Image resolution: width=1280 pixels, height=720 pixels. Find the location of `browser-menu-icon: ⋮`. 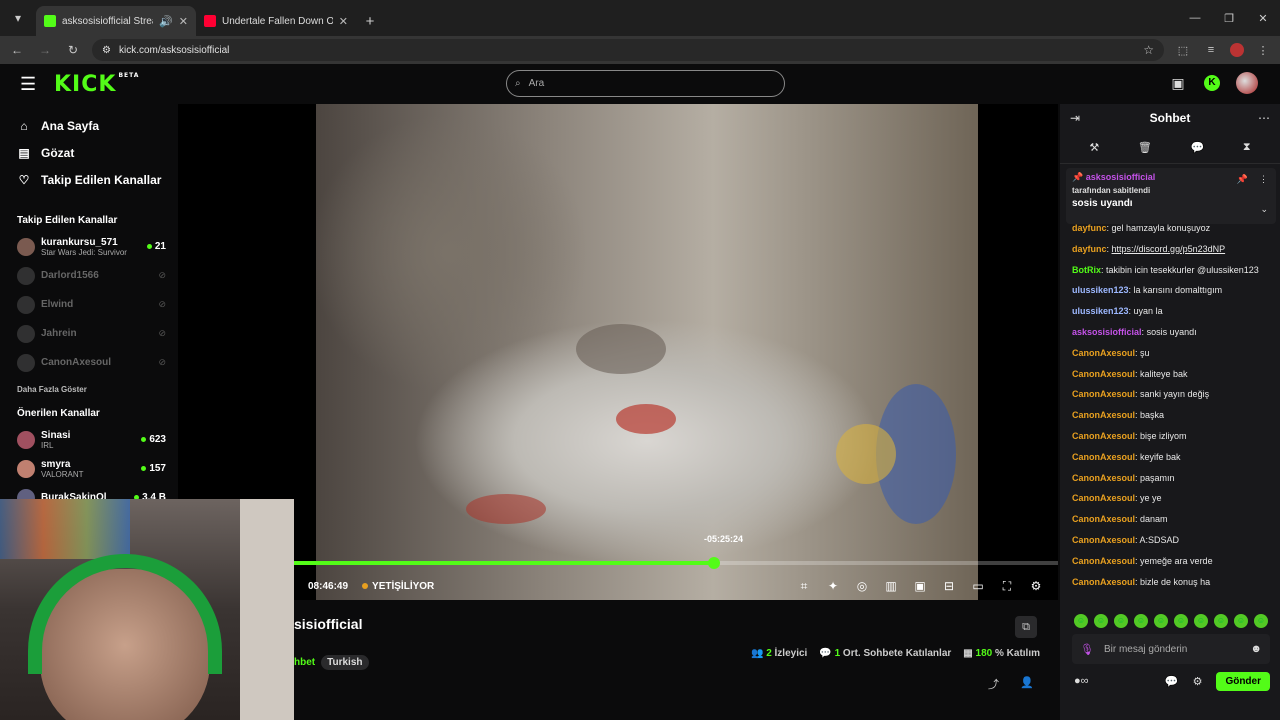

browser-menu-icon: ⋮ is located at coordinates (1263, 50).